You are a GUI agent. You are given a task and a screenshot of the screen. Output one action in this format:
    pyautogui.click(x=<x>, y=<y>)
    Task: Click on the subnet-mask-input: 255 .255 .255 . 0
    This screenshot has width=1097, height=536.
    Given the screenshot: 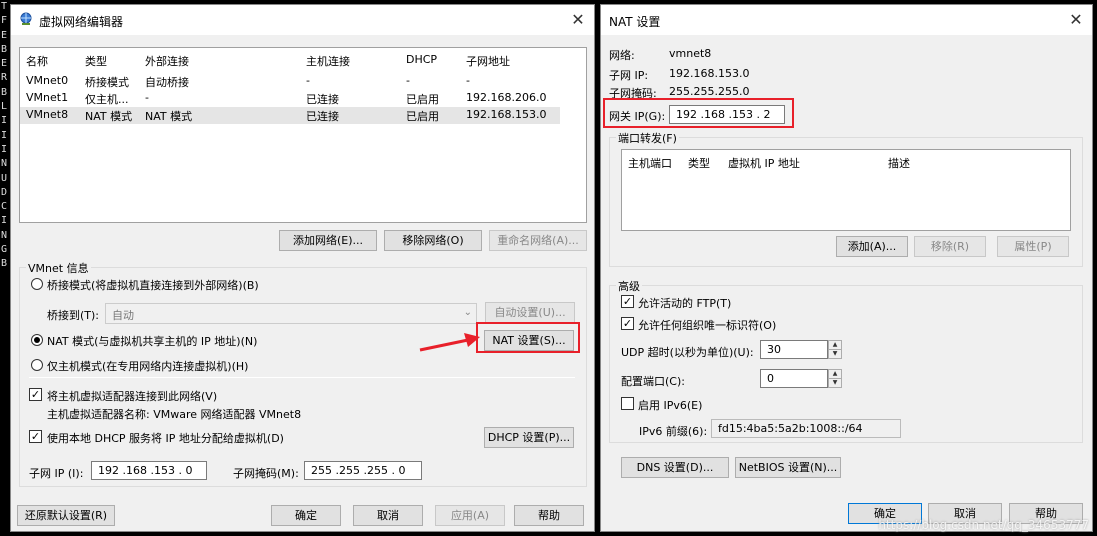 What is the action you would take?
    pyautogui.click(x=363, y=470)
    